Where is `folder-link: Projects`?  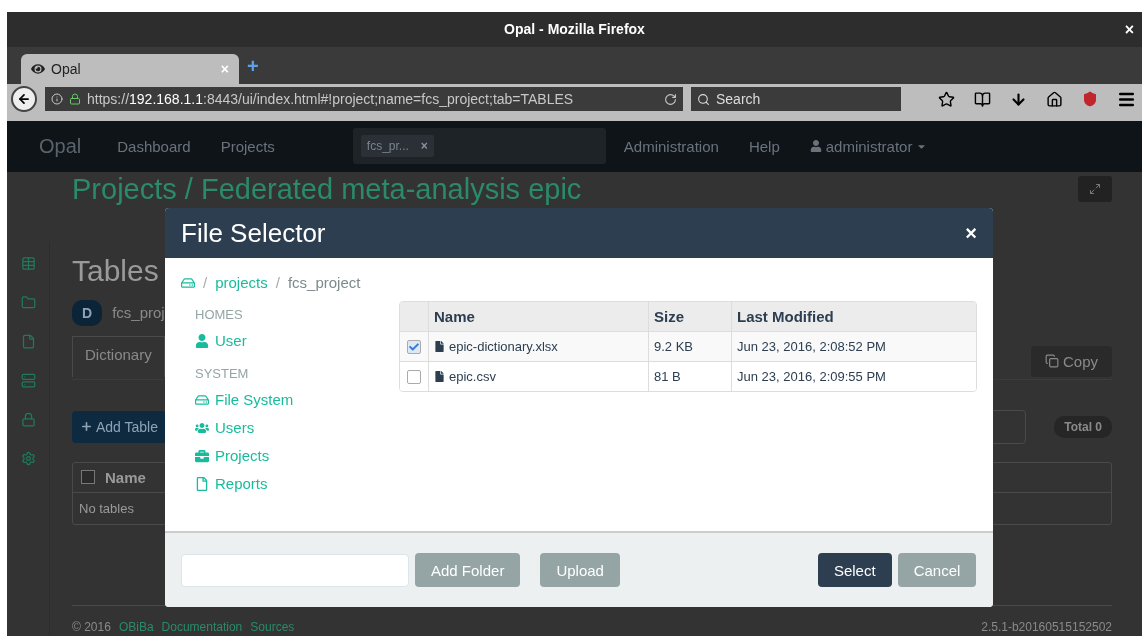
folder-link: Projects is located at coordinates (289, 455).